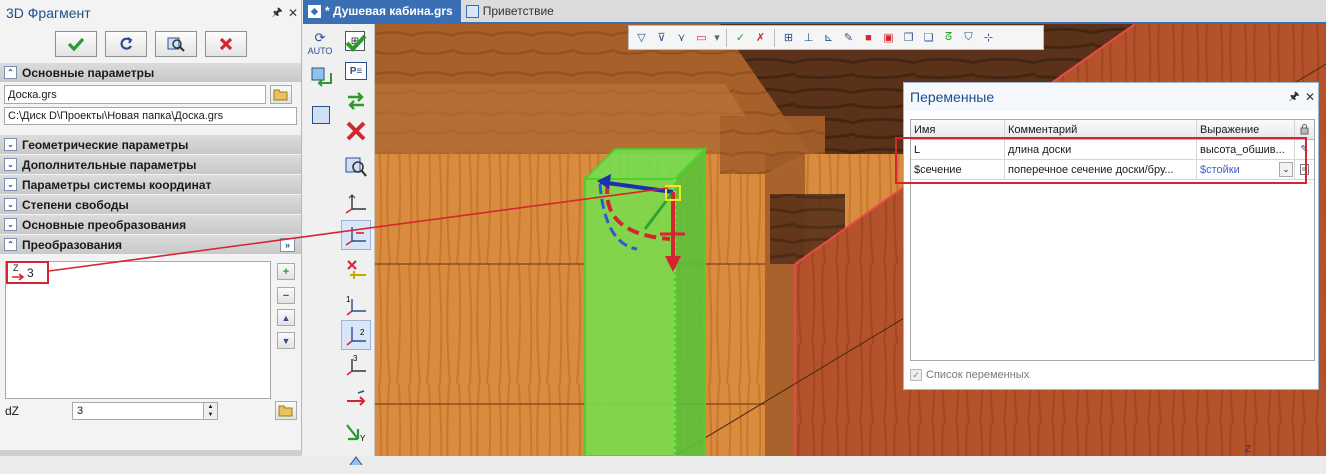 Image resolution: width=1326 pixels, height=474 pixels. What do you see at coordinates (286, 340) in the screenshot?
I see `move-down-button: ▼` at bounding box center [286, 340].